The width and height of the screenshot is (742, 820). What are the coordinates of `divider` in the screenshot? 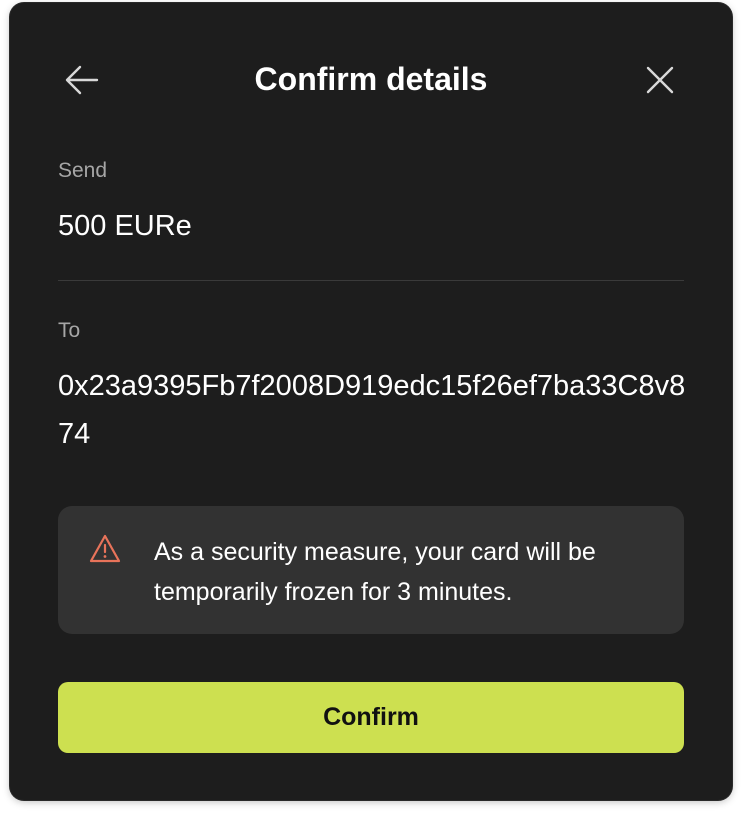 It's located at (371, 280).